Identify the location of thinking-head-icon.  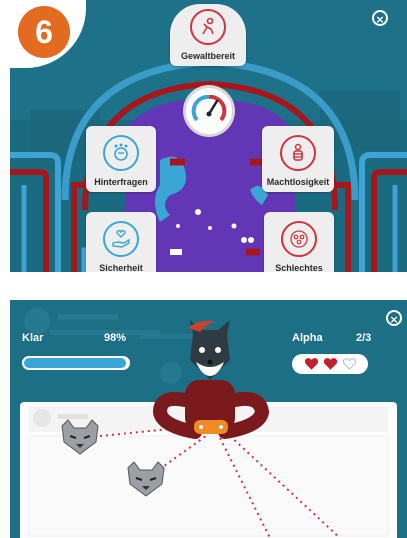
(121, 153).